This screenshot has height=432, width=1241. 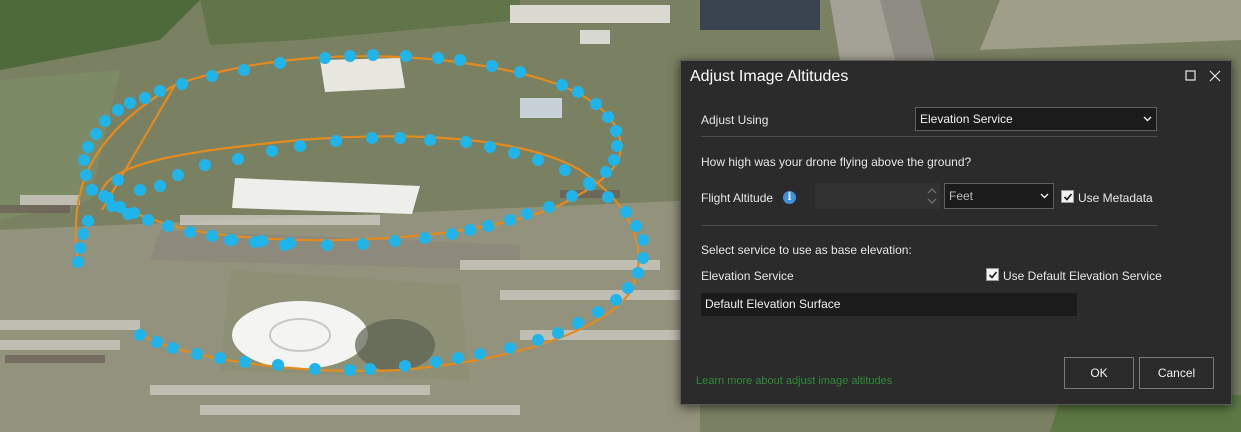 What do you see at coordinates (932, 196) in the screenshot?
I see `spin-arrows-icon` at bounding box center [932, 196].